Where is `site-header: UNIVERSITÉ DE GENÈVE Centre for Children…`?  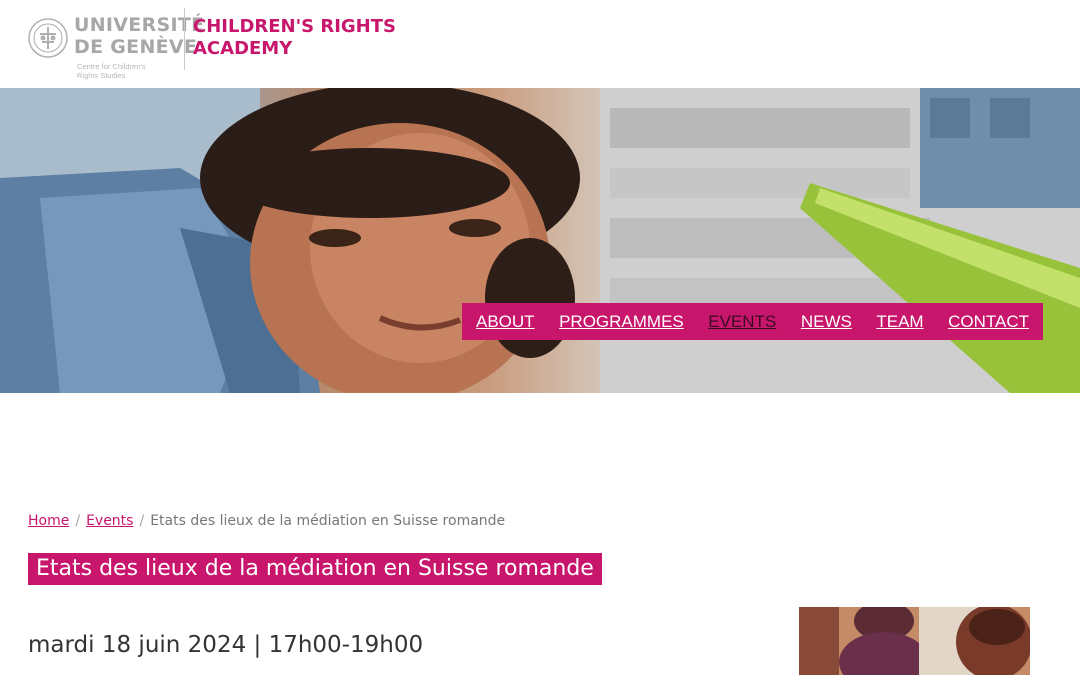
site-header: UNIVERSITÉ DE GENÈVE Centre for Children… is located at coordinates (540, 44).